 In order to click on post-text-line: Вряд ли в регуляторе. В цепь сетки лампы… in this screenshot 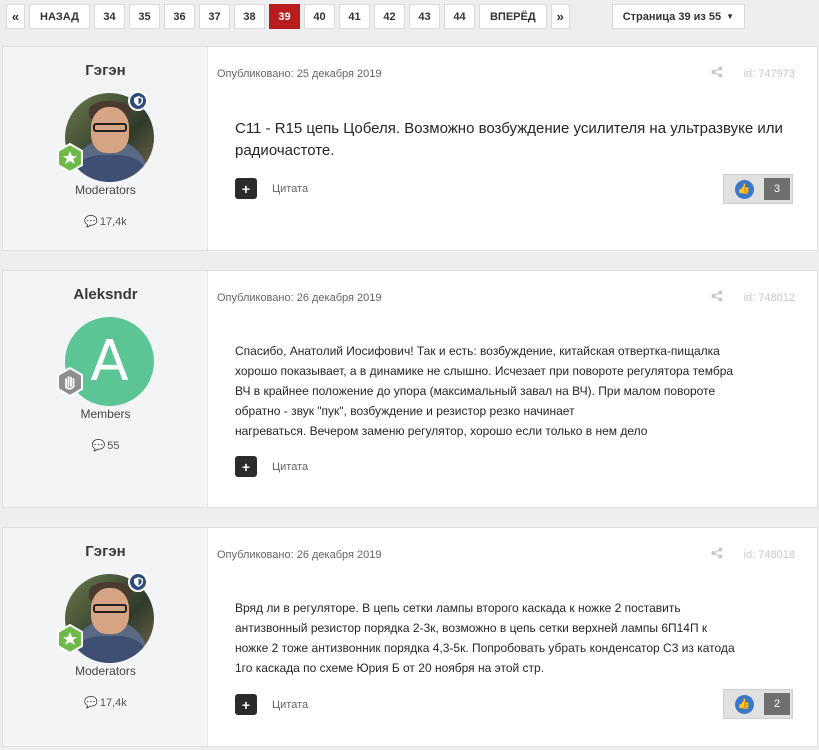, I will do `click(458, 608)`.